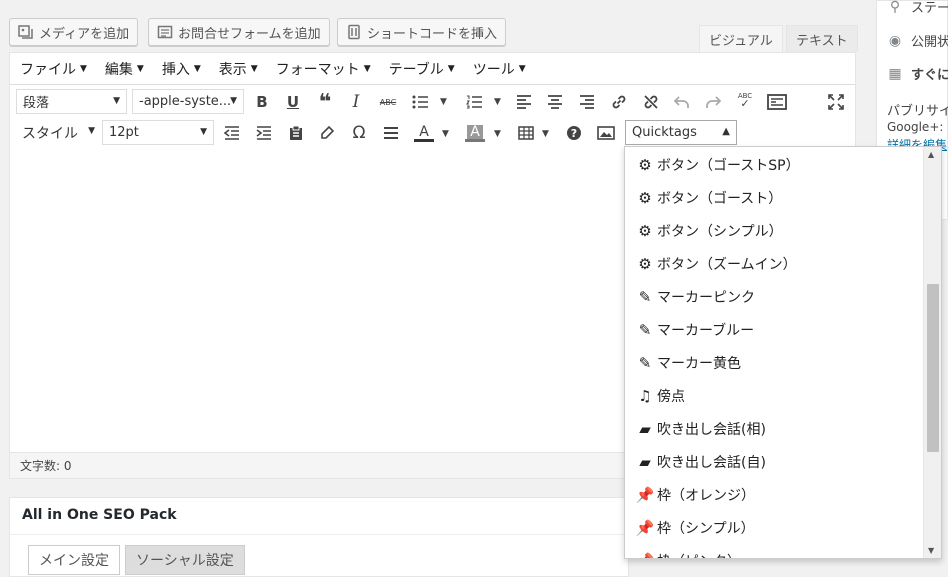 The width and height of the screenshot is (948, 577). I want to click on background-color-icon: A, so click(475, 133).